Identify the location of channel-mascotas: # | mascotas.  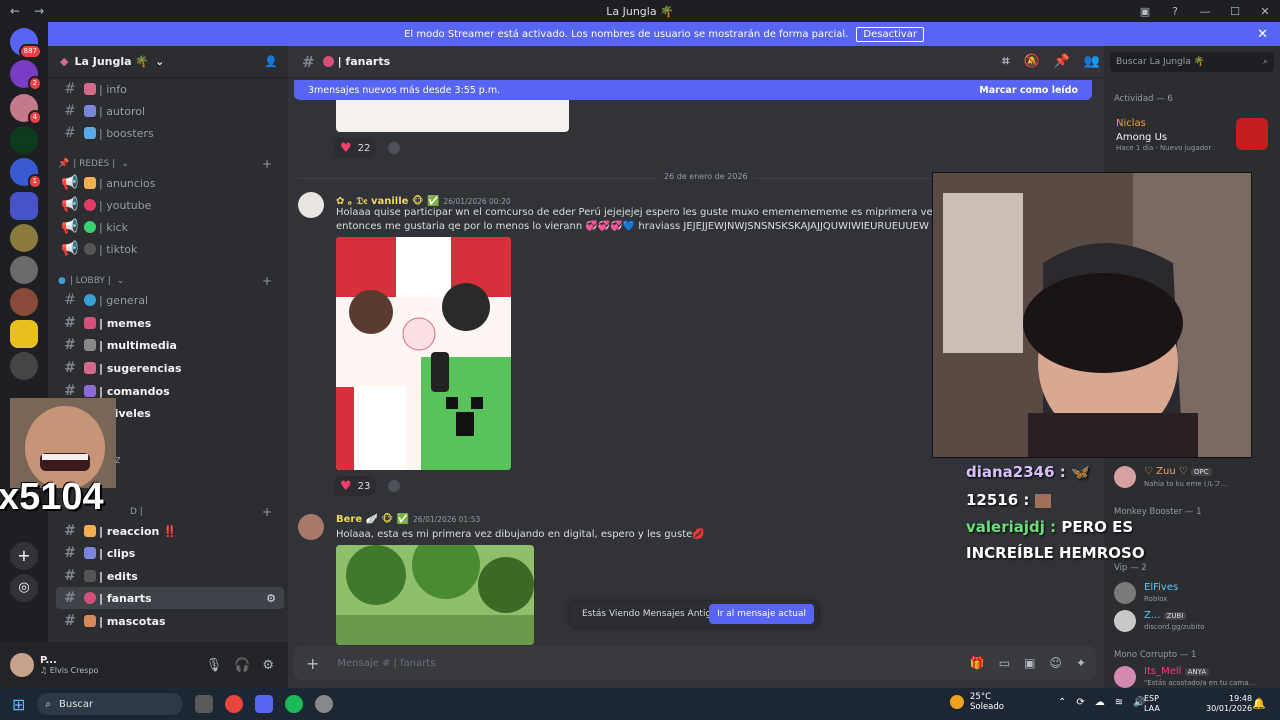
(170, 621).